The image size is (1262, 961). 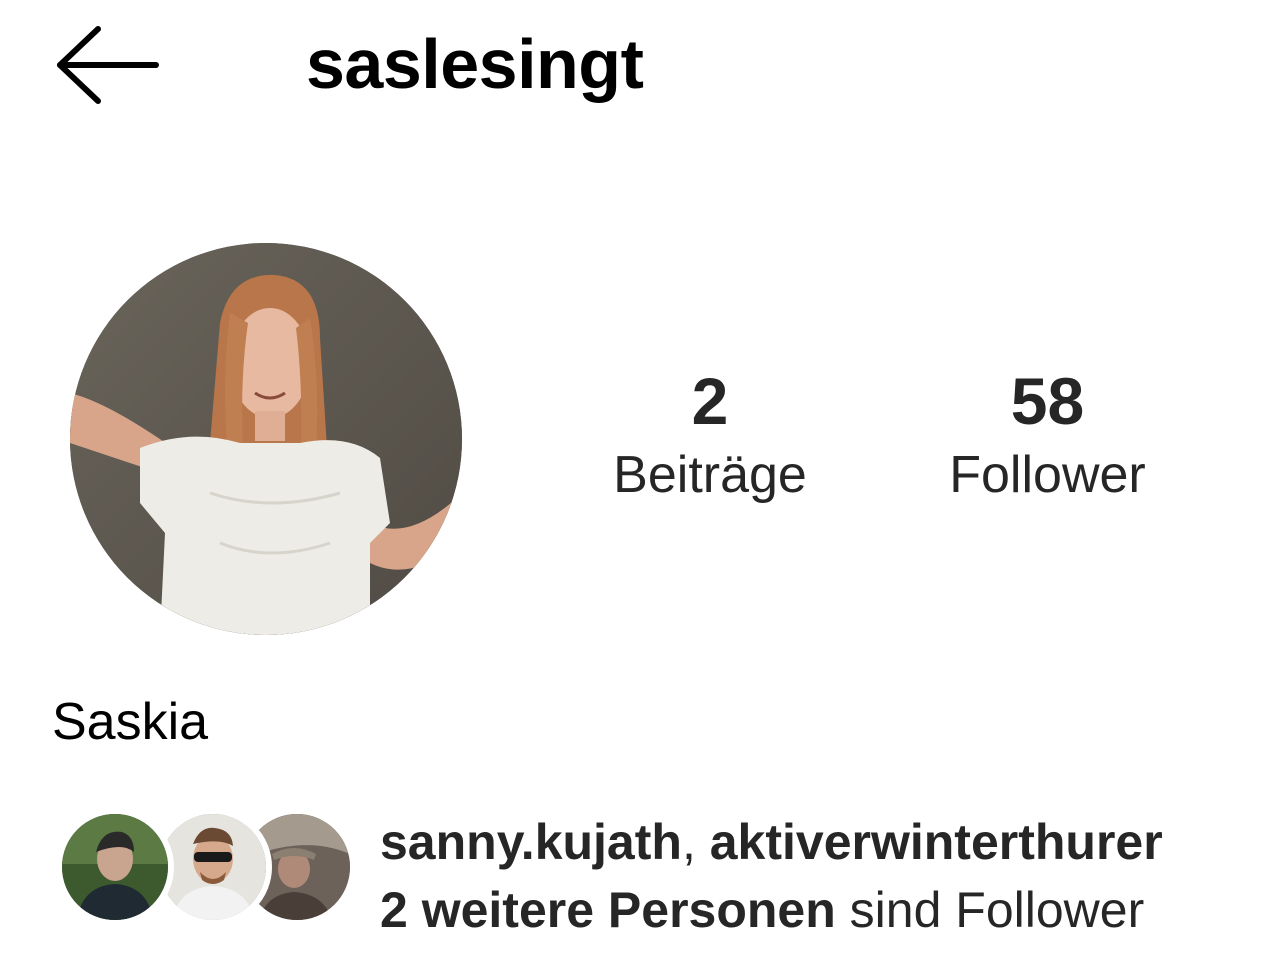 I want to click on mutual-followers-line-2: 2 weitere Personen sind Follower, so click(x=820, y=910).